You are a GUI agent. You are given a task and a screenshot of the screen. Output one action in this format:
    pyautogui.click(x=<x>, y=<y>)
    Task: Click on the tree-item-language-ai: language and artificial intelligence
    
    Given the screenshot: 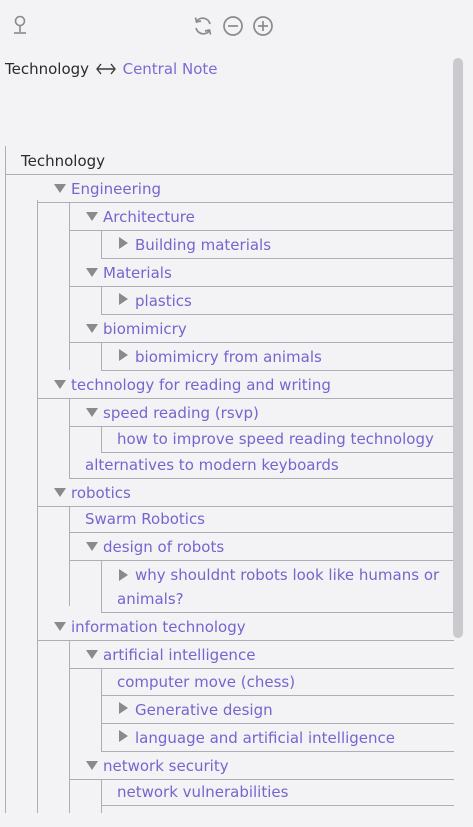 What is the action you would take?
    pyautogui.click(x=277, y=738)
    